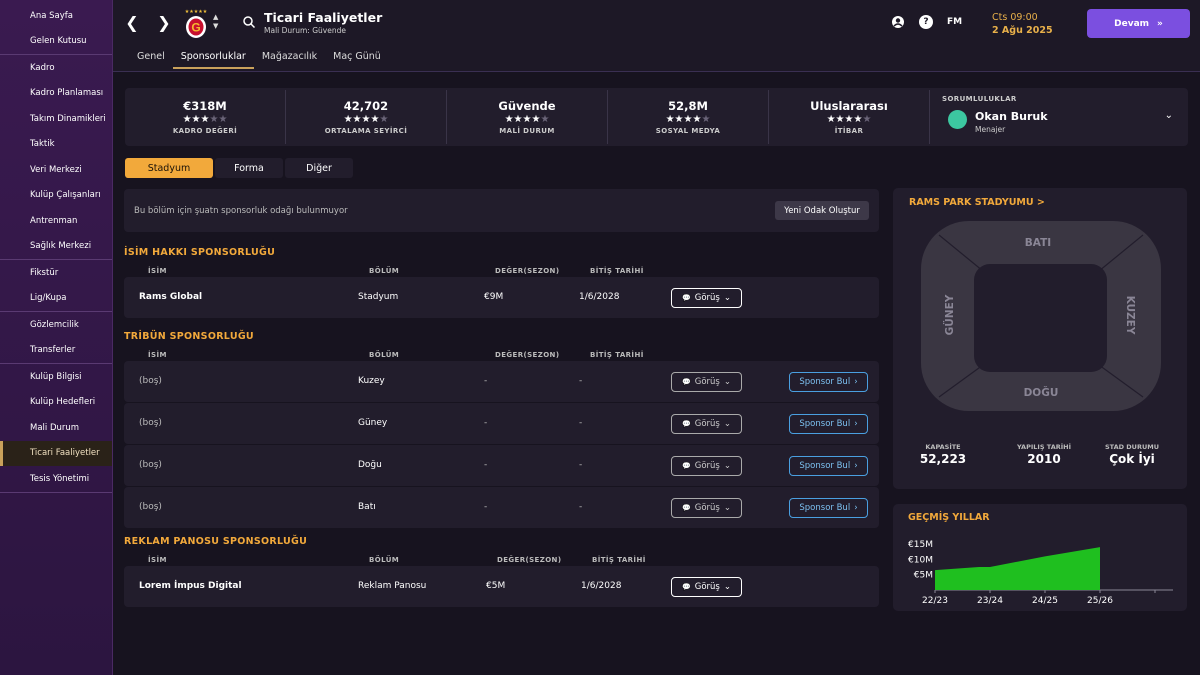  I want to click on sidebar-item-taktik: Taktik, so click(56, 145).